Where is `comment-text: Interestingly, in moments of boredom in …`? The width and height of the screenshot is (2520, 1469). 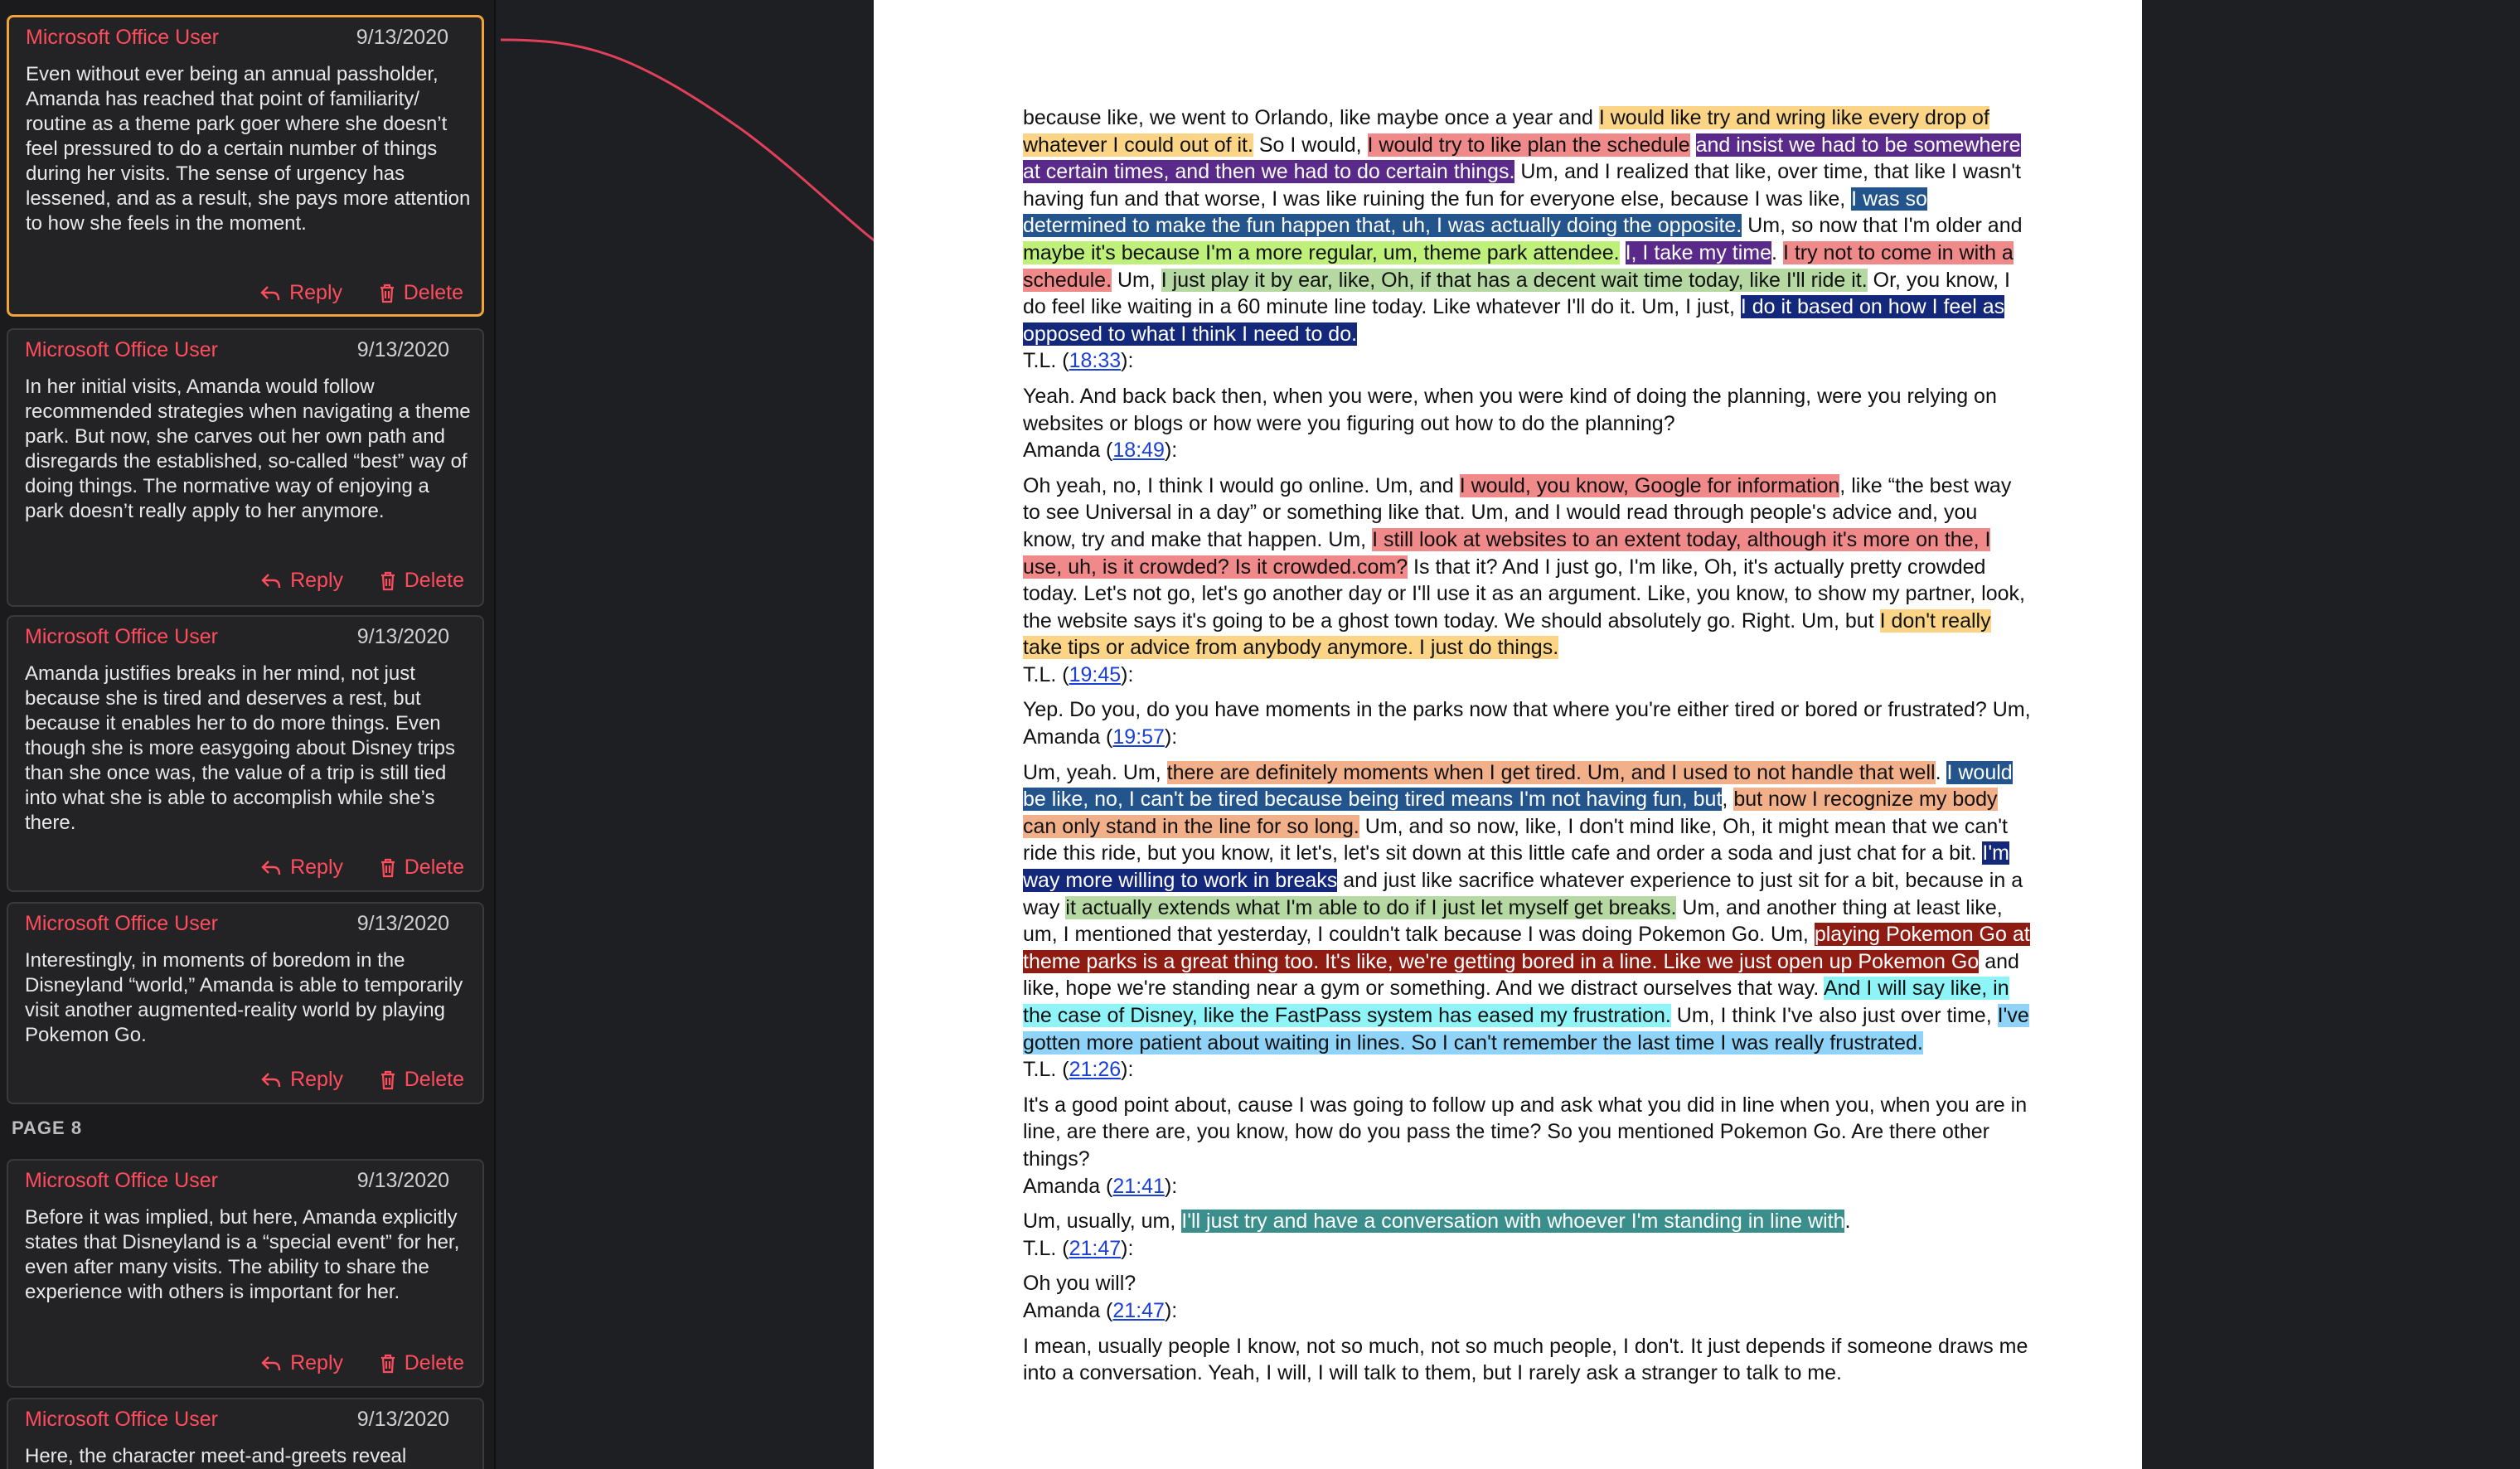 comment-text: Interestingly, in moments of boredom in … is located at coordinates (244, 998).